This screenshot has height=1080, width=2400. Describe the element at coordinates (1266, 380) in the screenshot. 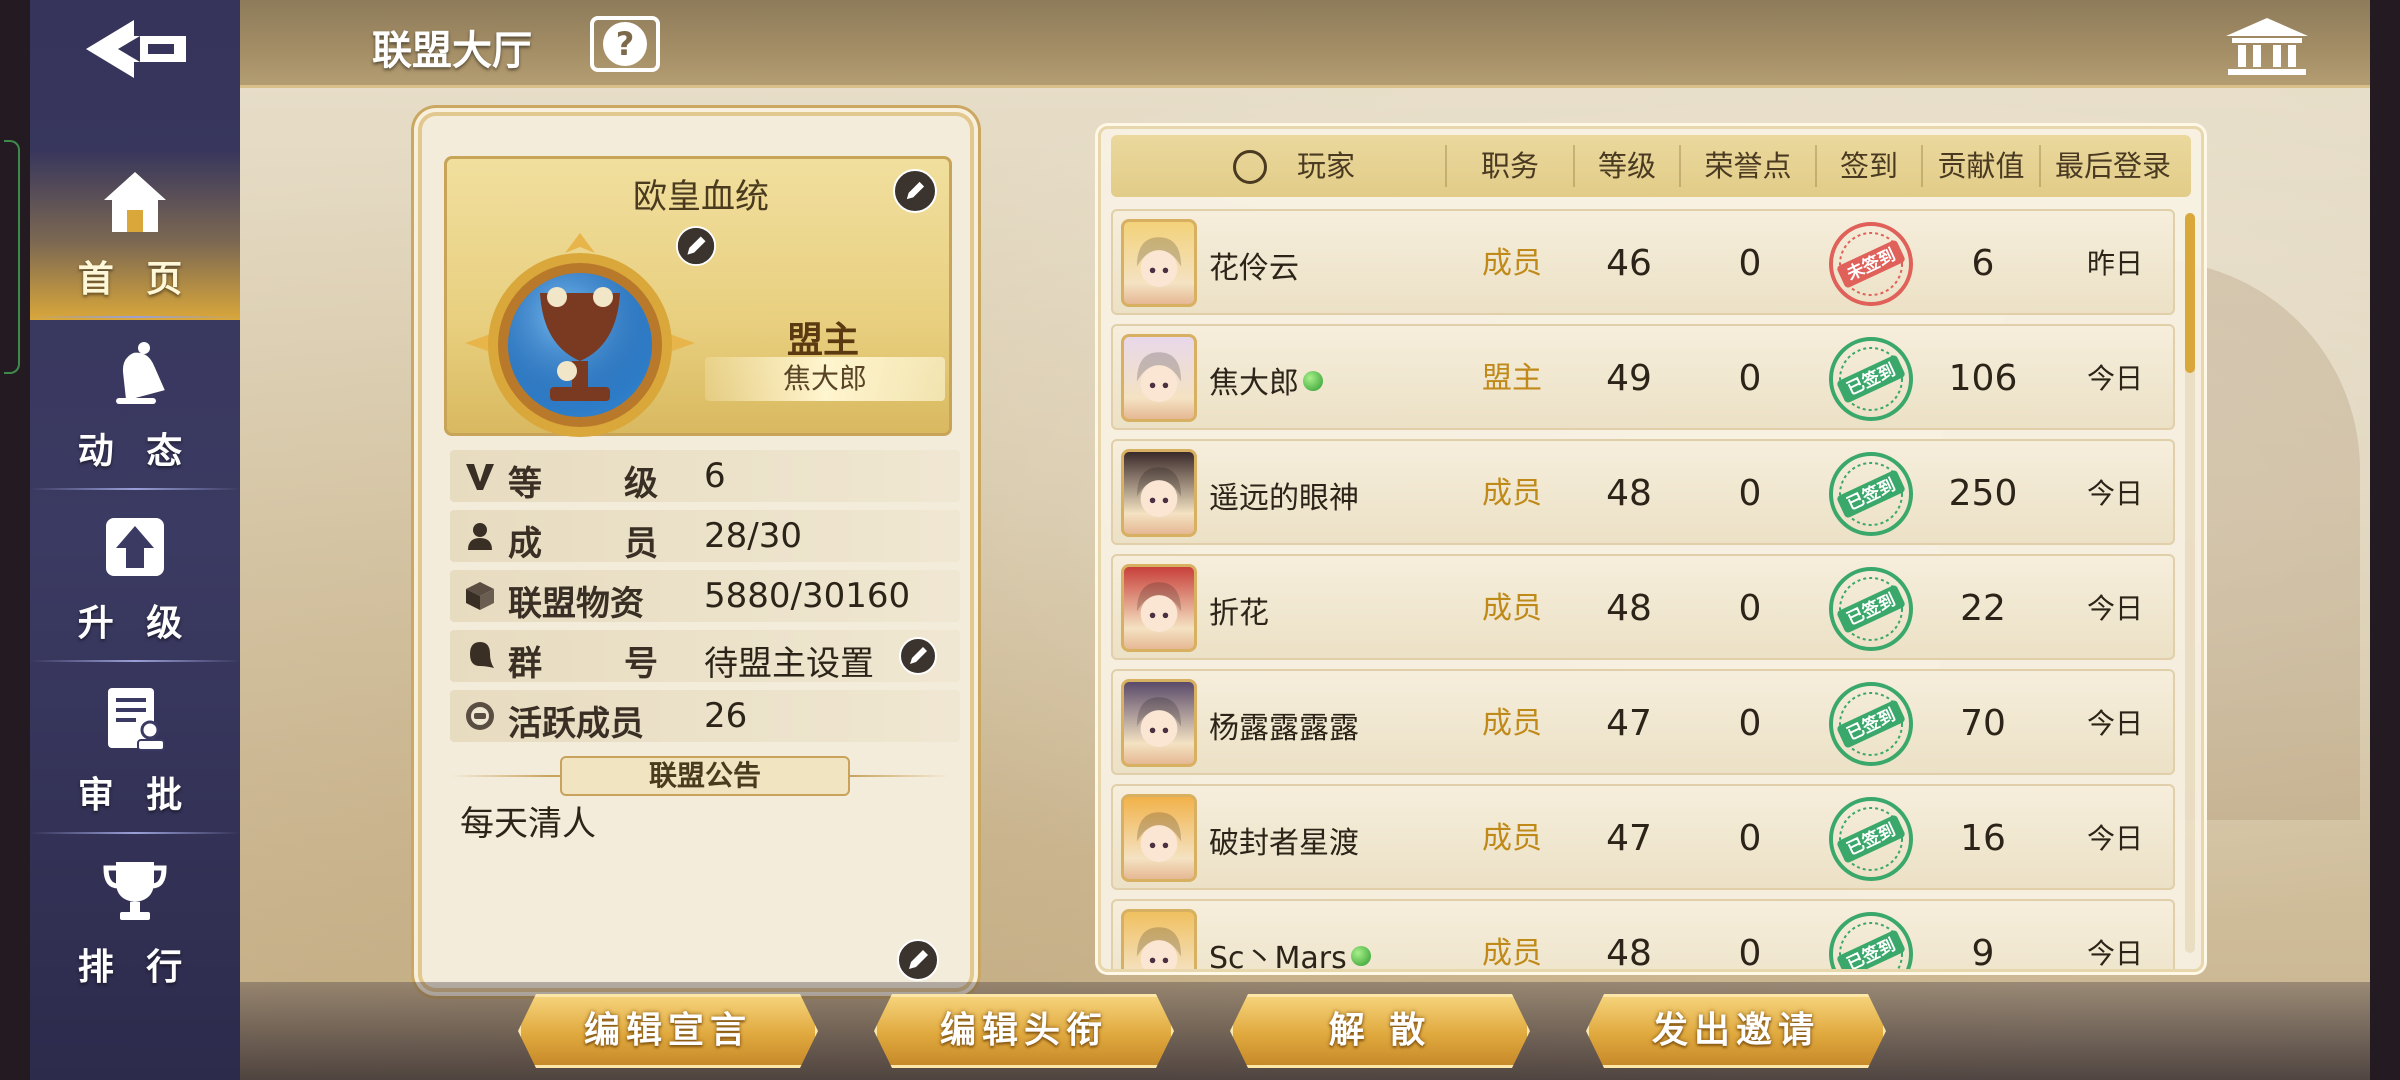

I see `player-name: 焦大郎` at that location.